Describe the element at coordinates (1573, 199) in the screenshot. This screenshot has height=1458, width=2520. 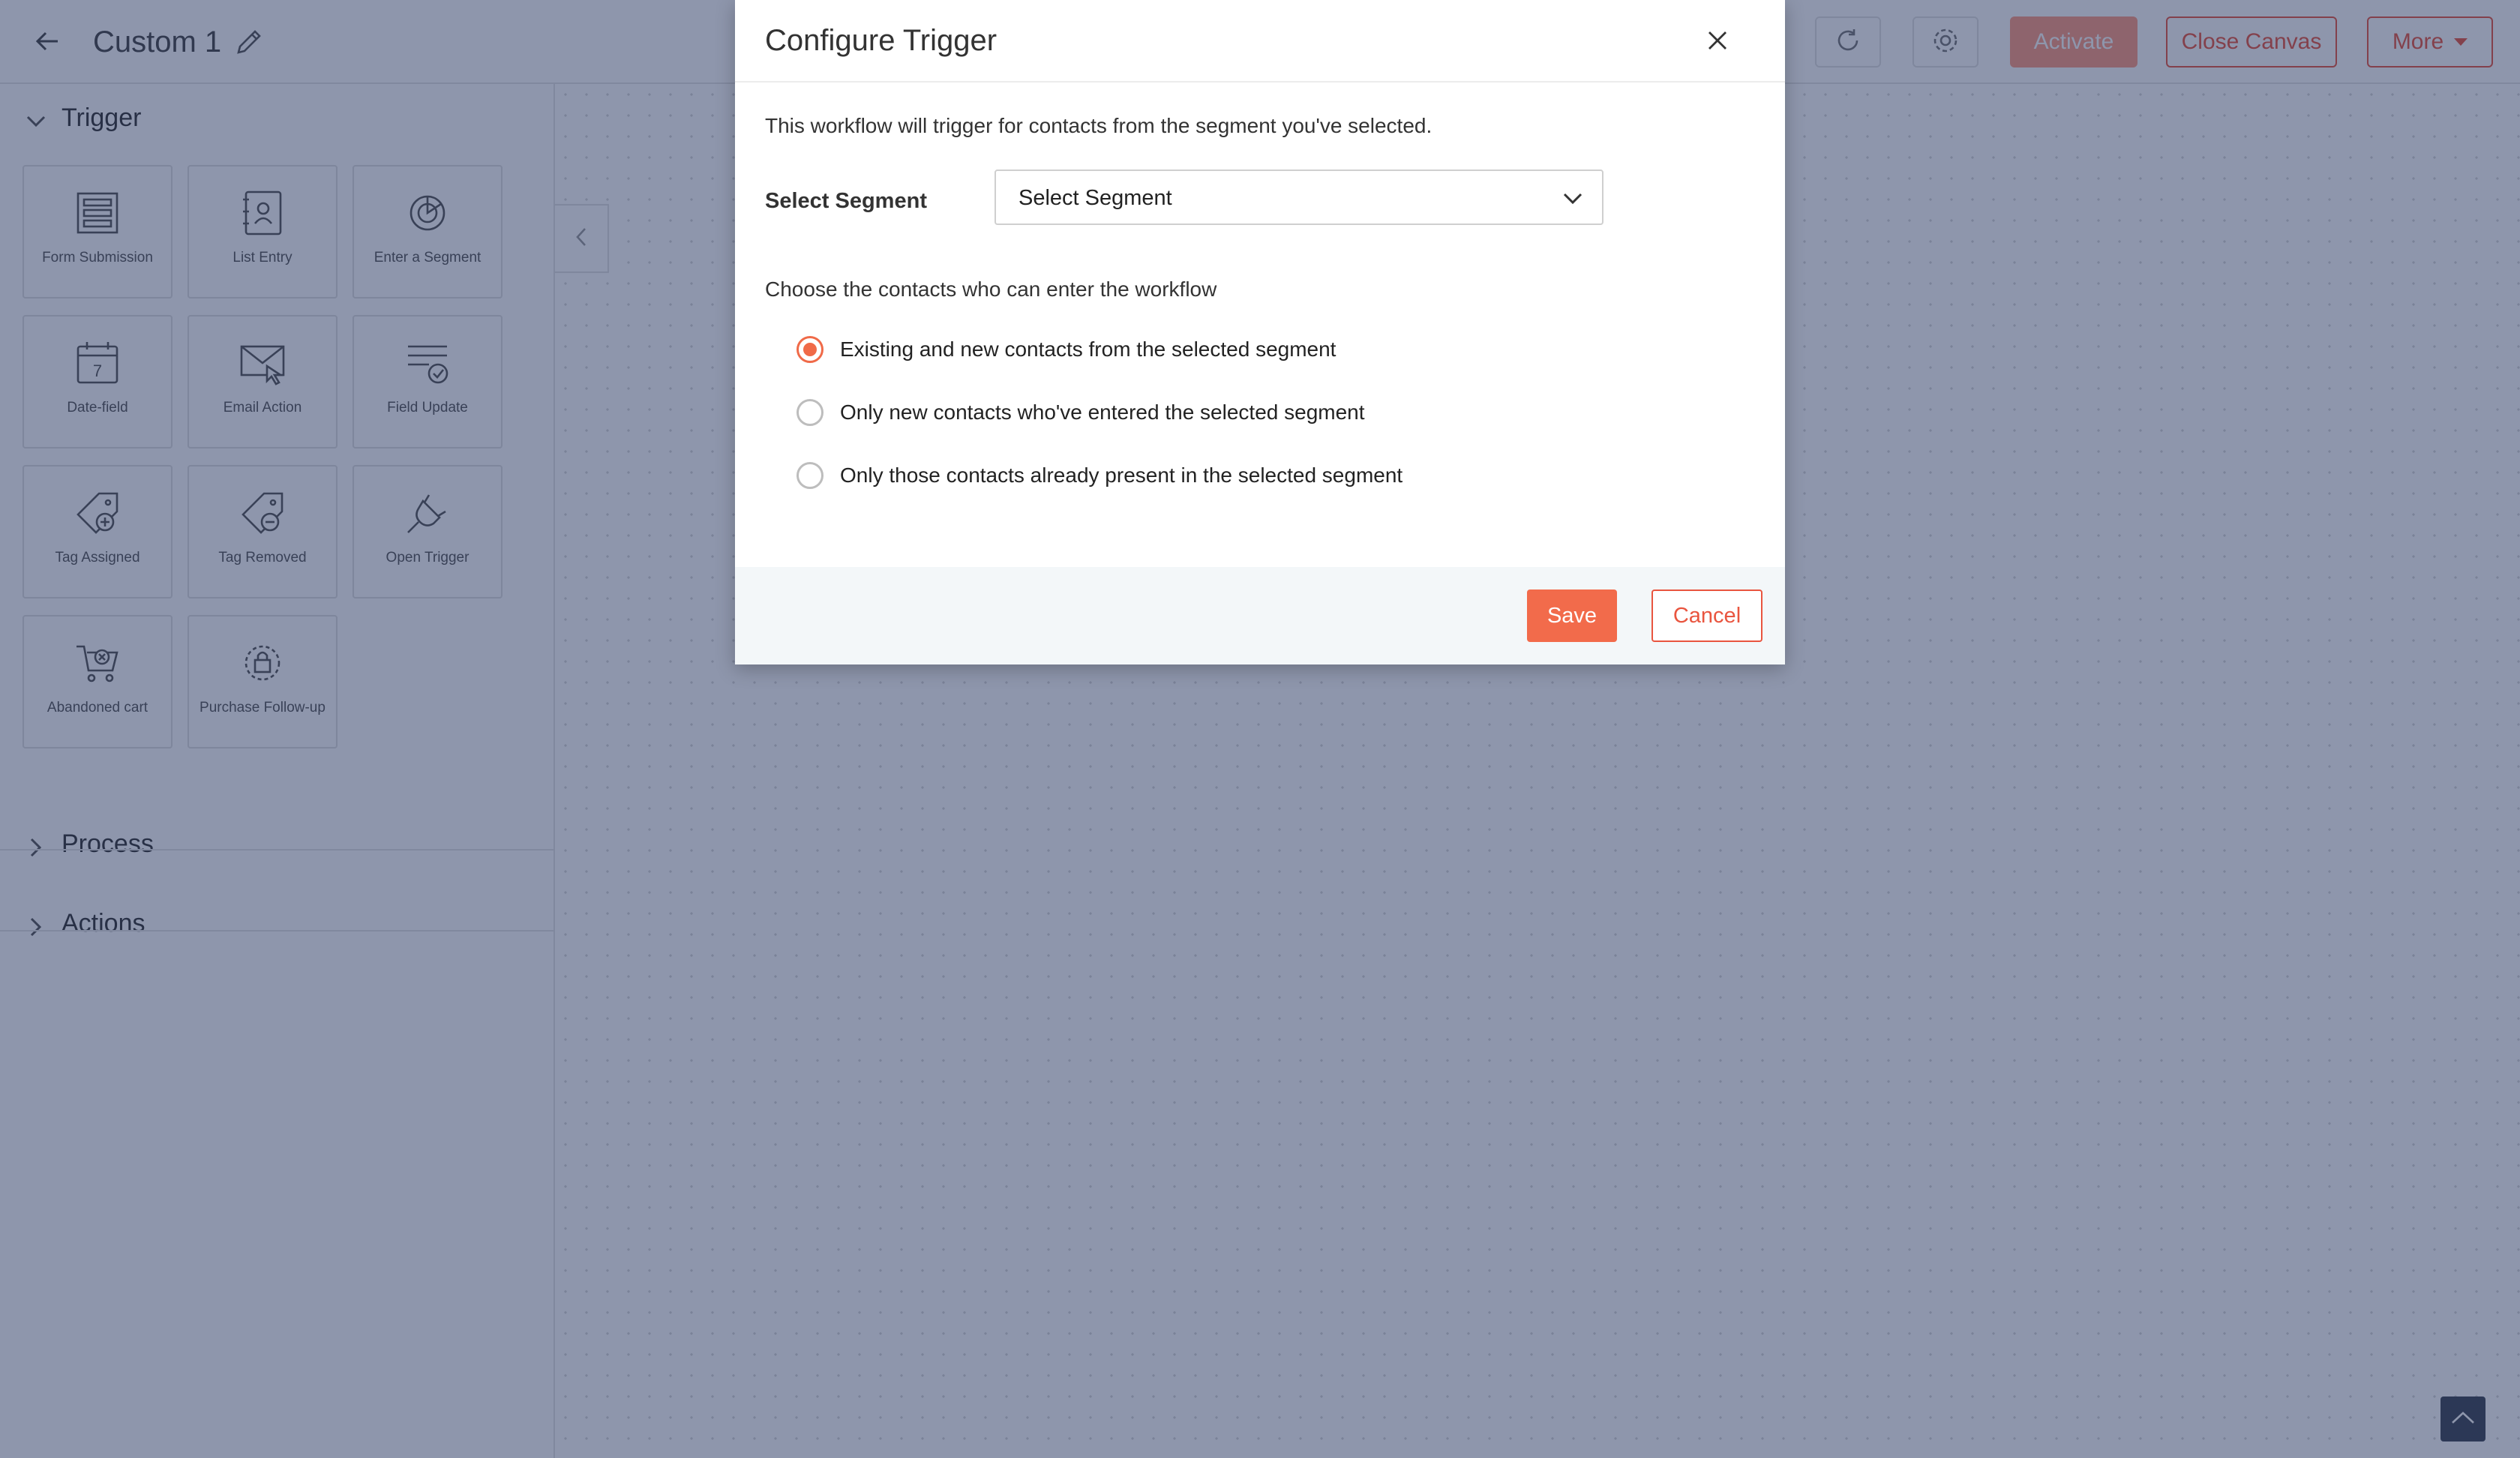
I see `chevron-down-icon` at that location.